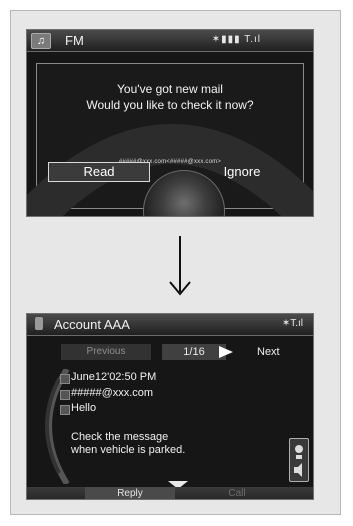 This screenshot has height=526, width=353. What do you see at coordinates (39, 323) in the screenshot?
I see `phone-icon` at bounding box center [39, 323].